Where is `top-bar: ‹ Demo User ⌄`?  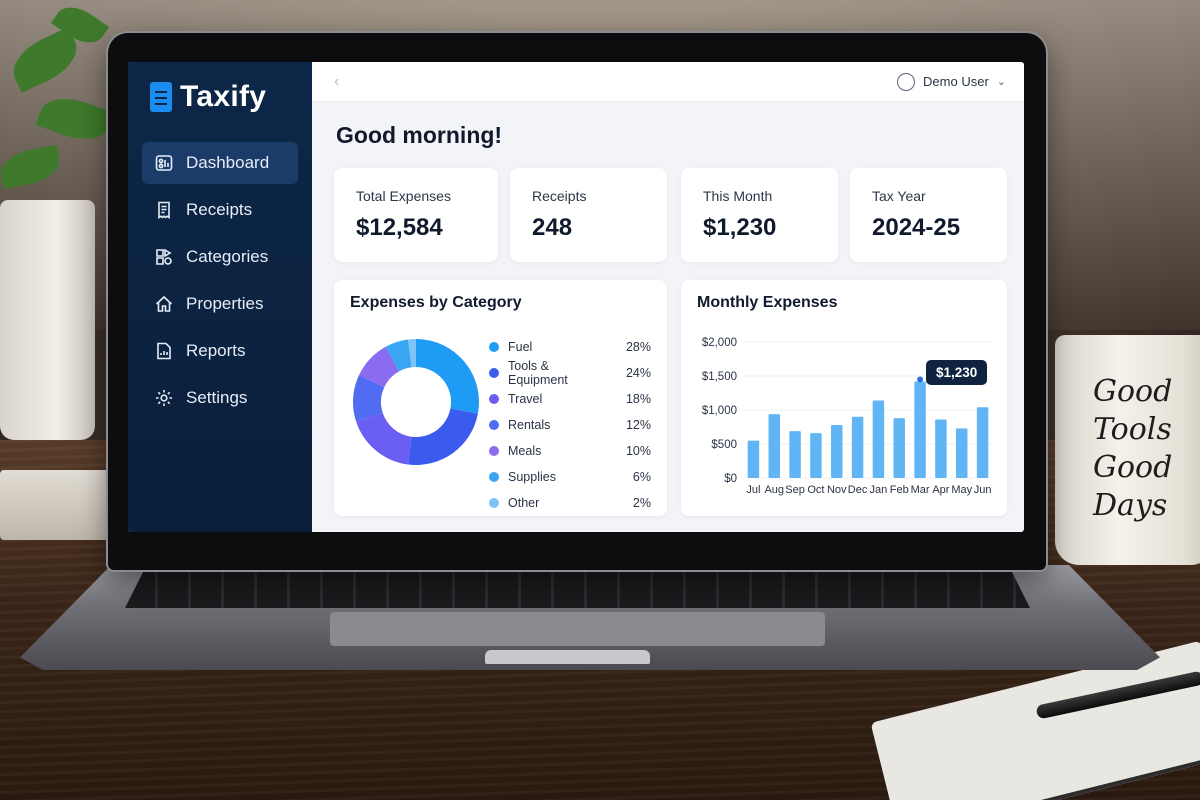 top-bar: ‹ Demo User ⌄ is located at coordinates (668, 82).